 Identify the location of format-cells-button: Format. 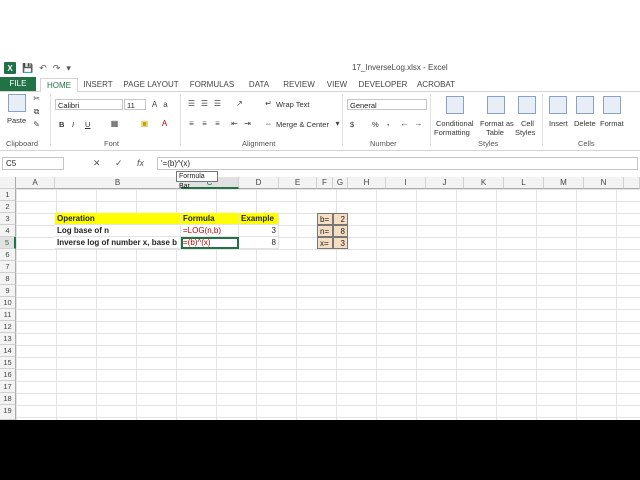
(612, 123).